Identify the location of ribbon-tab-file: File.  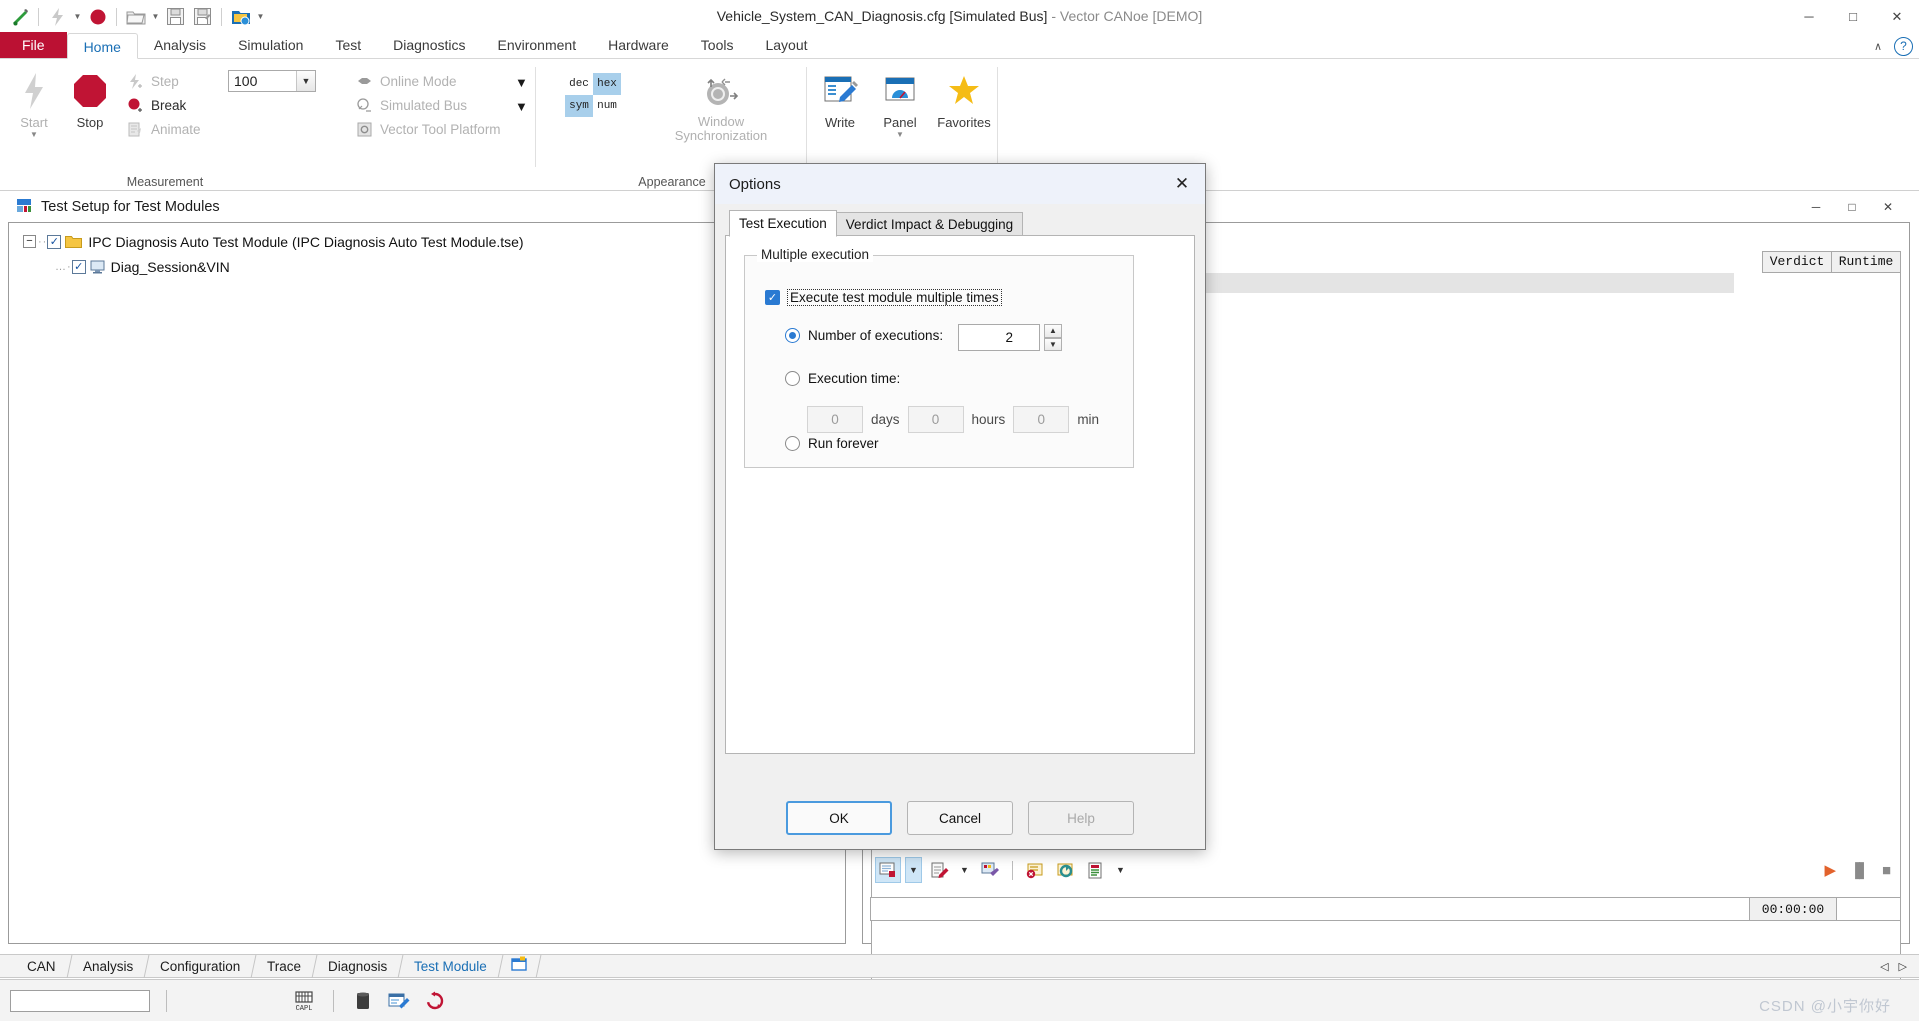
(33, 45).